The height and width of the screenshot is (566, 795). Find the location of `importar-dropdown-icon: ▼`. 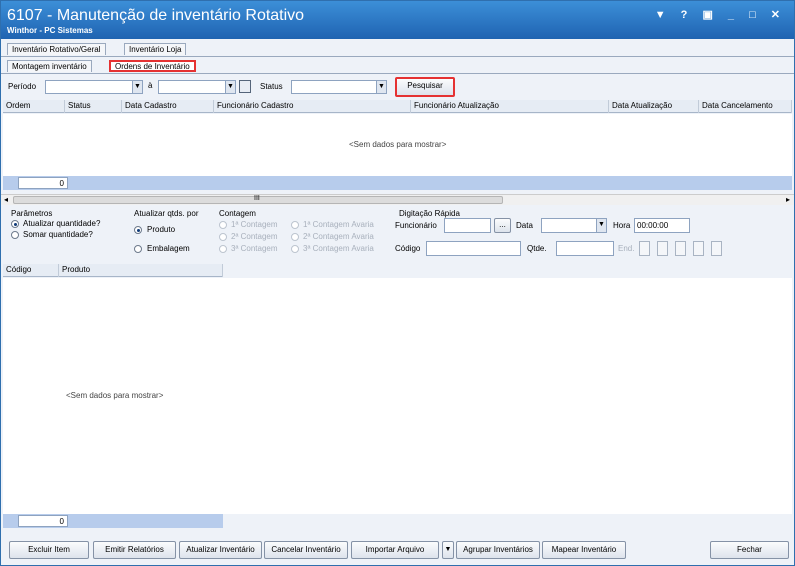

importar-dropdown-icon: ▼ is located at coordinates (448, 550).